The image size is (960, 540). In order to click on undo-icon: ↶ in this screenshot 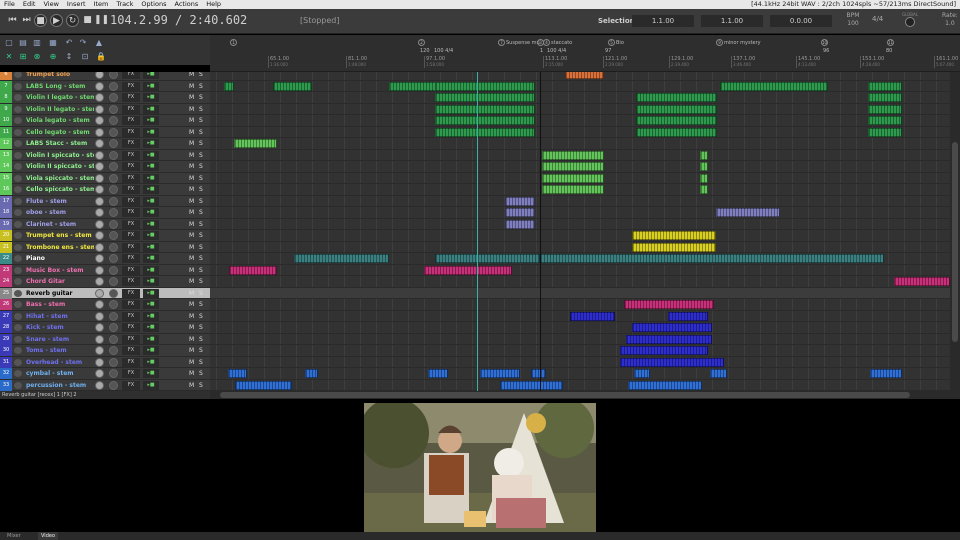, I will do `click(69, 43)`.